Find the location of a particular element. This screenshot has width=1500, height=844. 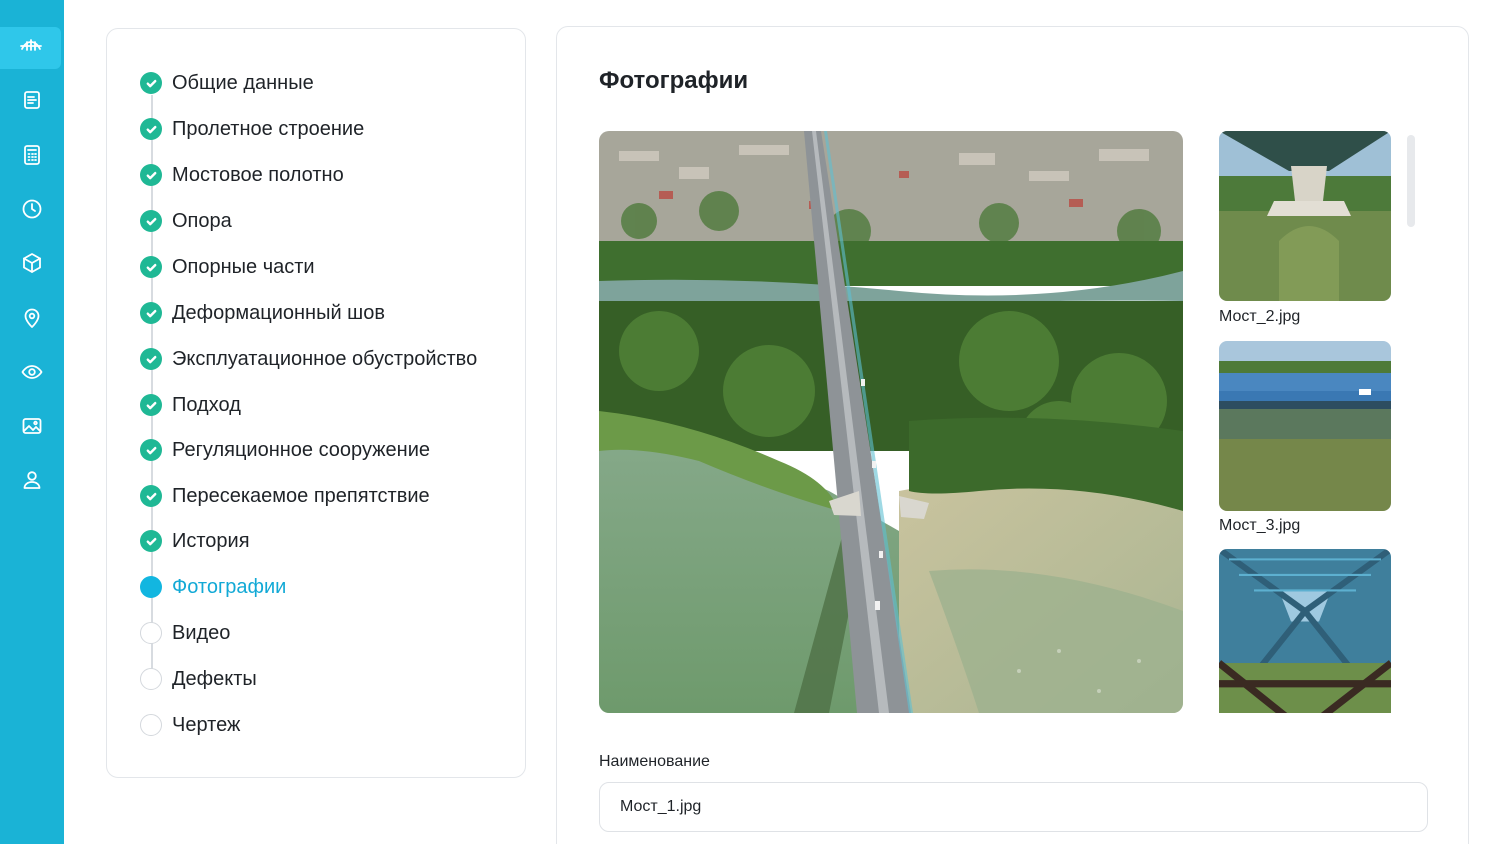

step-label: Общие данные is located at coordinates (243, 82).